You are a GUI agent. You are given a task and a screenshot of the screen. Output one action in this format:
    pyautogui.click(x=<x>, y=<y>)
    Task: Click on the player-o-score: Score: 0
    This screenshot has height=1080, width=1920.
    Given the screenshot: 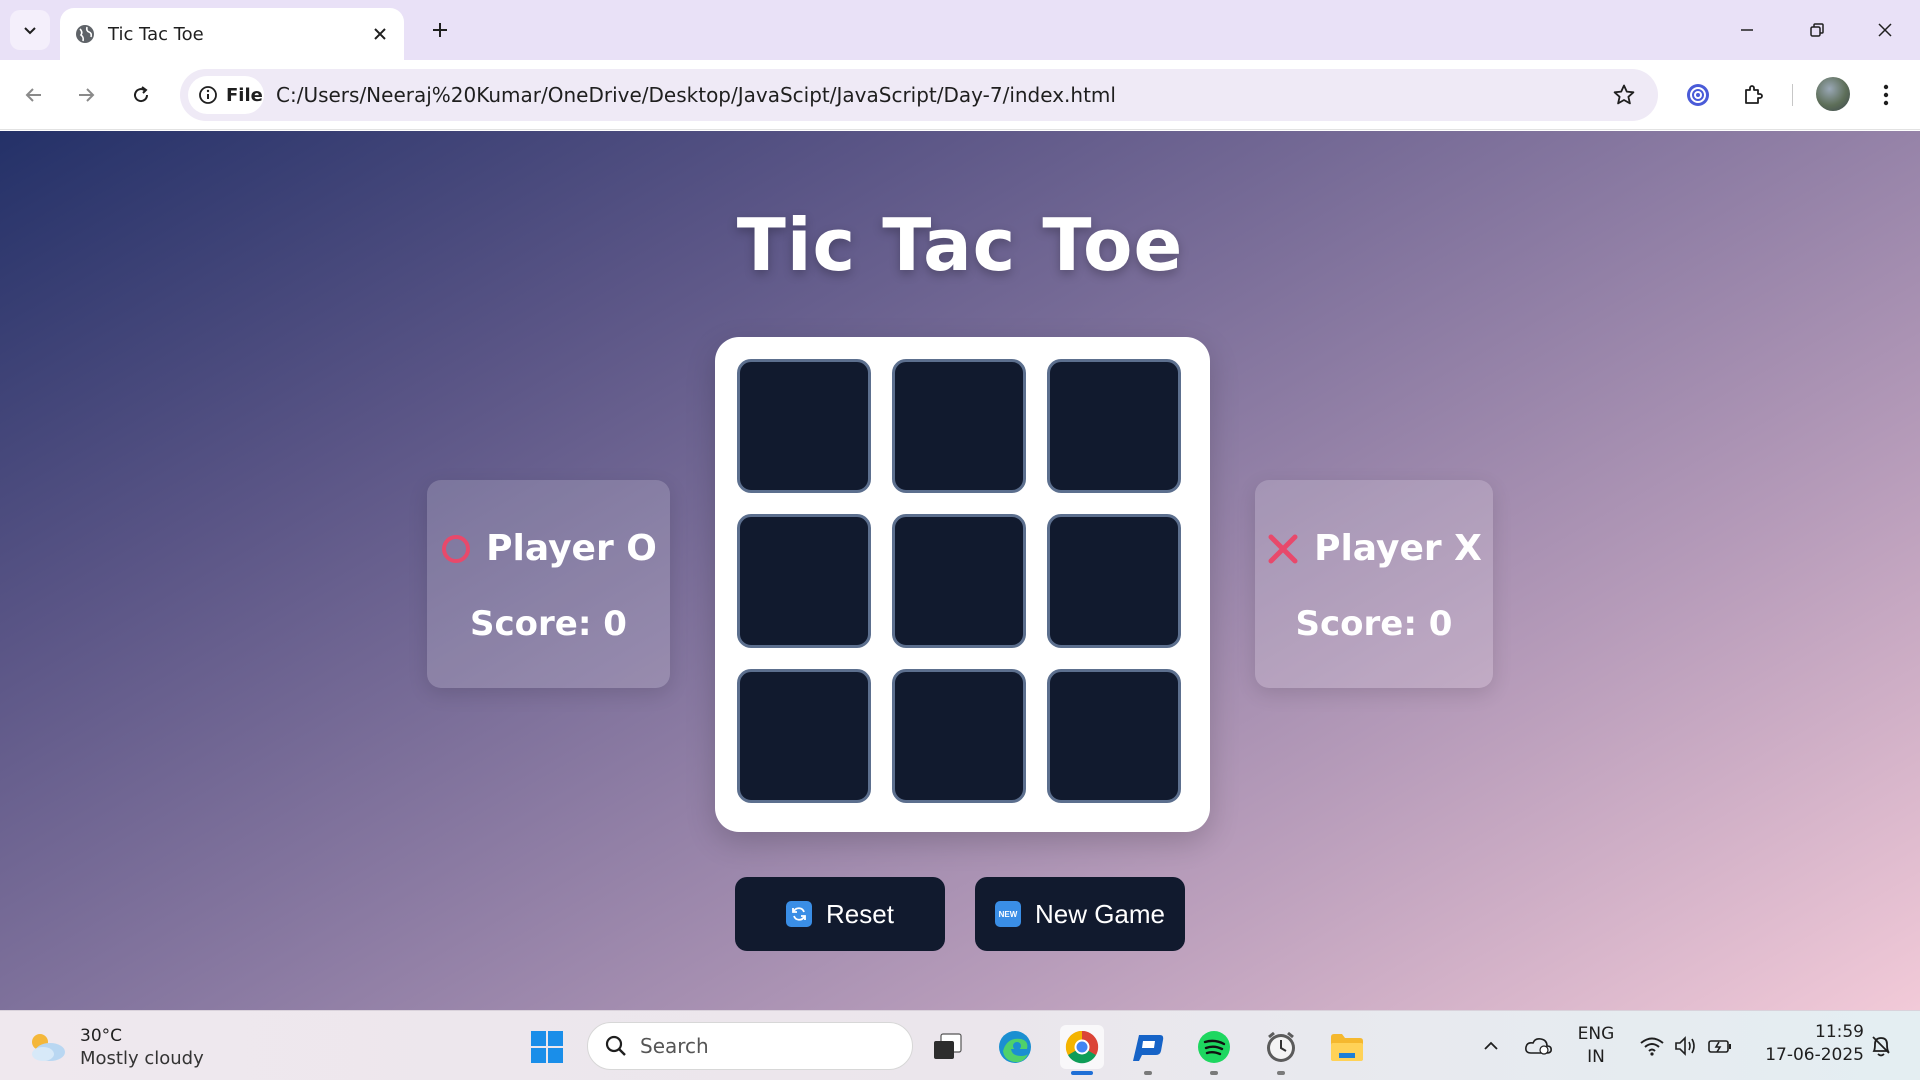 What is the action you would take?
    pyautogui.click(x=548, y=624)
    